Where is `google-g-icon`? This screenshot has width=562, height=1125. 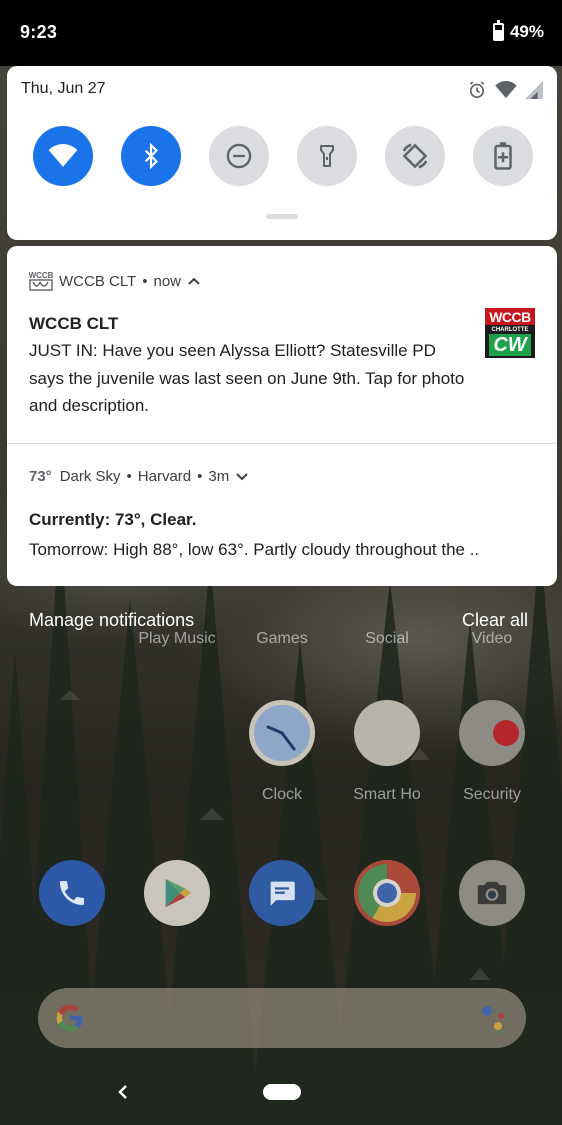 google-g-icon is located at coordinates (69, 1018).